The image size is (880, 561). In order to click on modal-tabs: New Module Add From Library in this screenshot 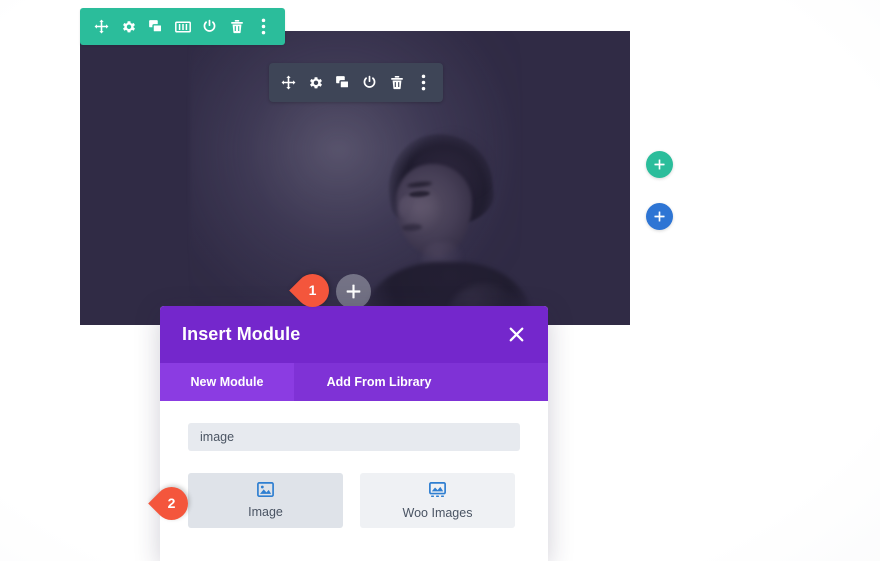, I will do `click(354, 382)`.